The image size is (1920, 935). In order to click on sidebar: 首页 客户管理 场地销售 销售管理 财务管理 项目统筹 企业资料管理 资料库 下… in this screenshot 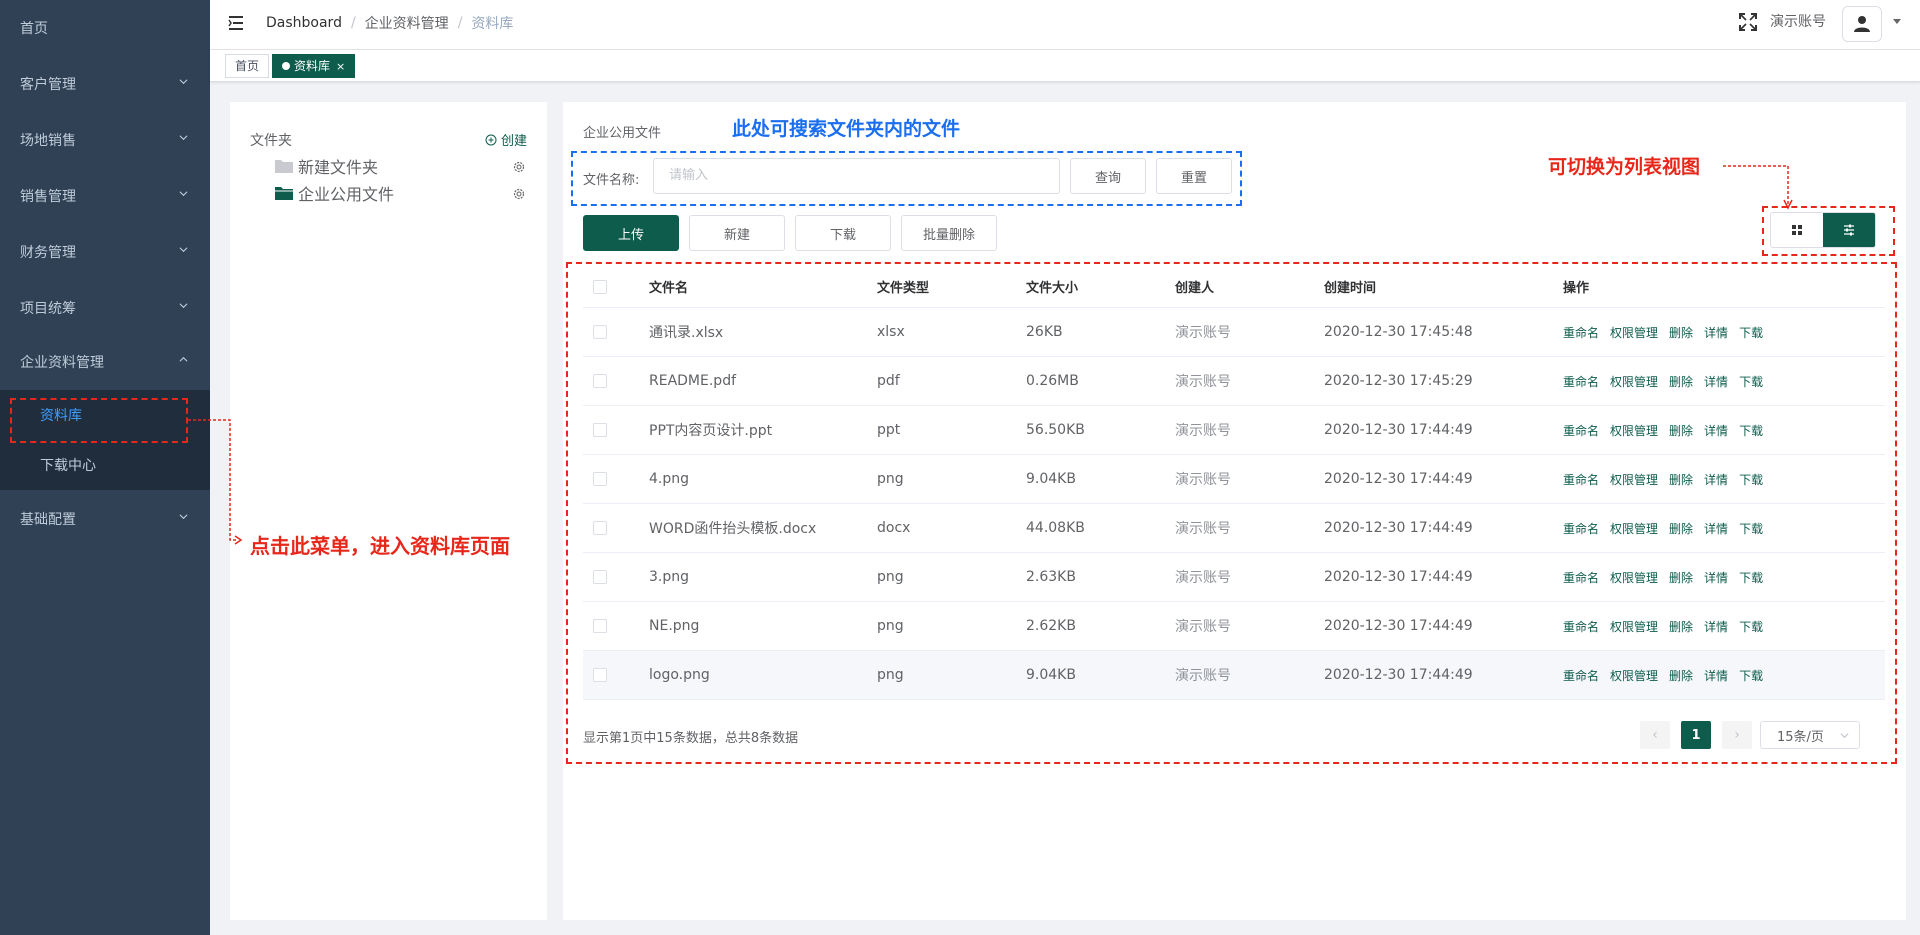, I will do `click(105, 467)`.